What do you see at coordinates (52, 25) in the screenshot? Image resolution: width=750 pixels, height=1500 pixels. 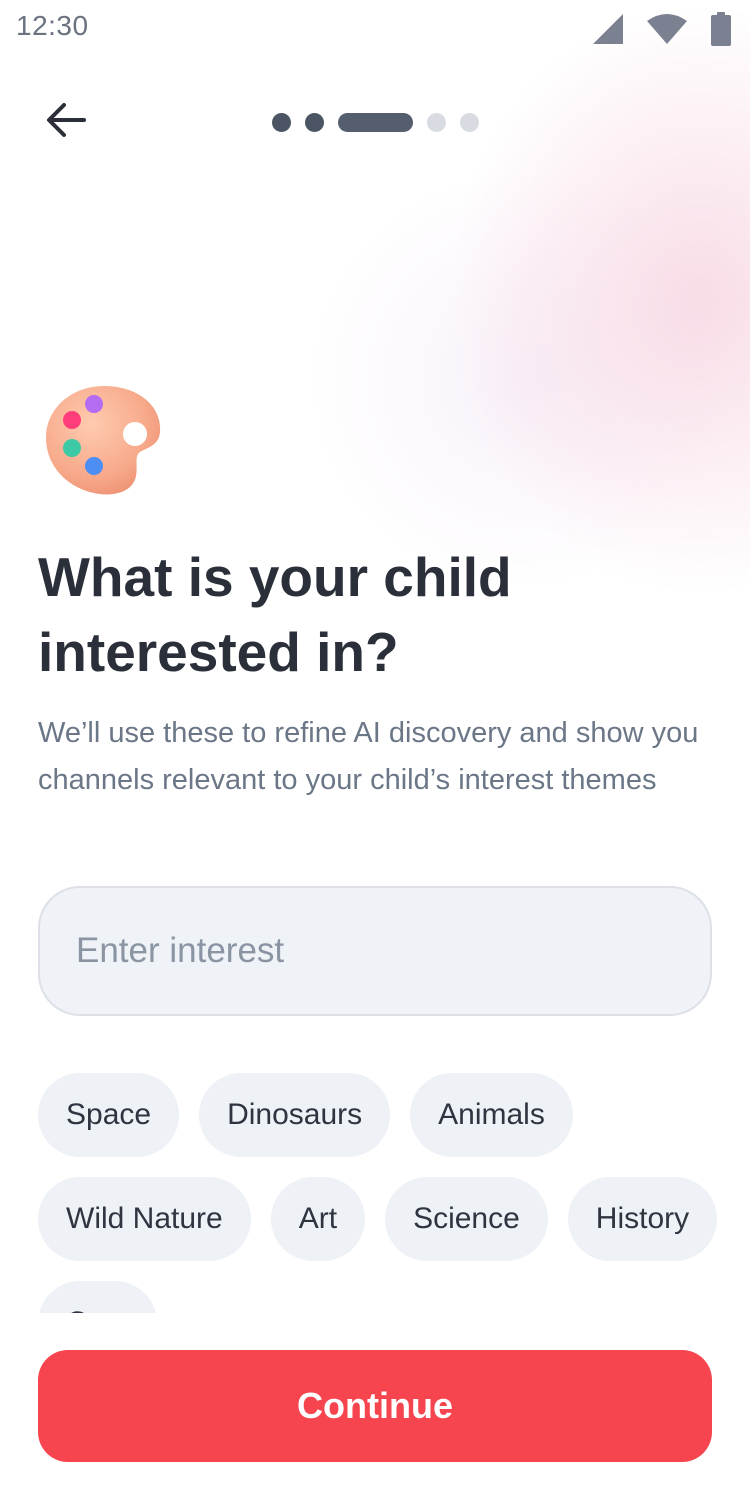 I see `status-time: 12:30` at bounding box center [52, 25].